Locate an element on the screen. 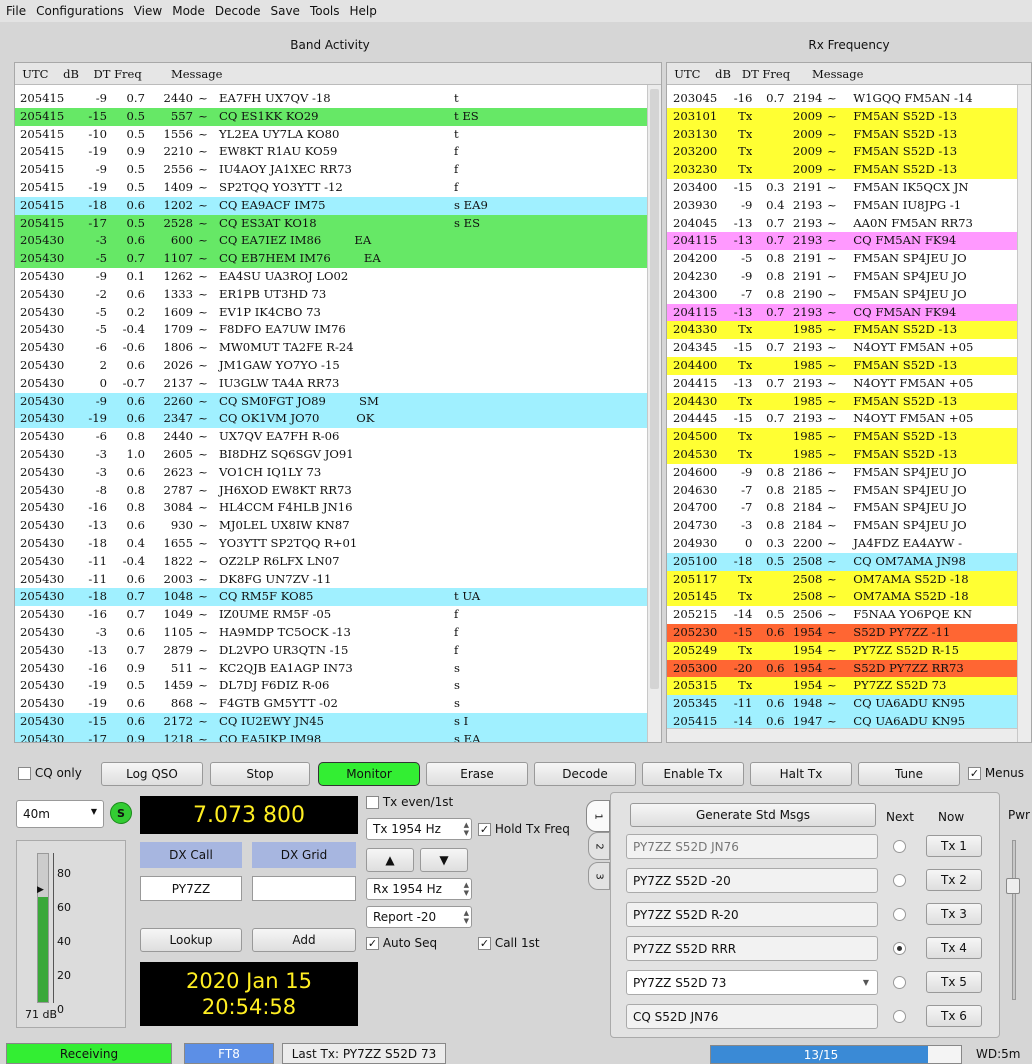 The image size is (1032, 1064). rx-row: 205215 -14 0.5 2506 ~ F5NAA YO6PQE KN is located at coordinates (849, 615).